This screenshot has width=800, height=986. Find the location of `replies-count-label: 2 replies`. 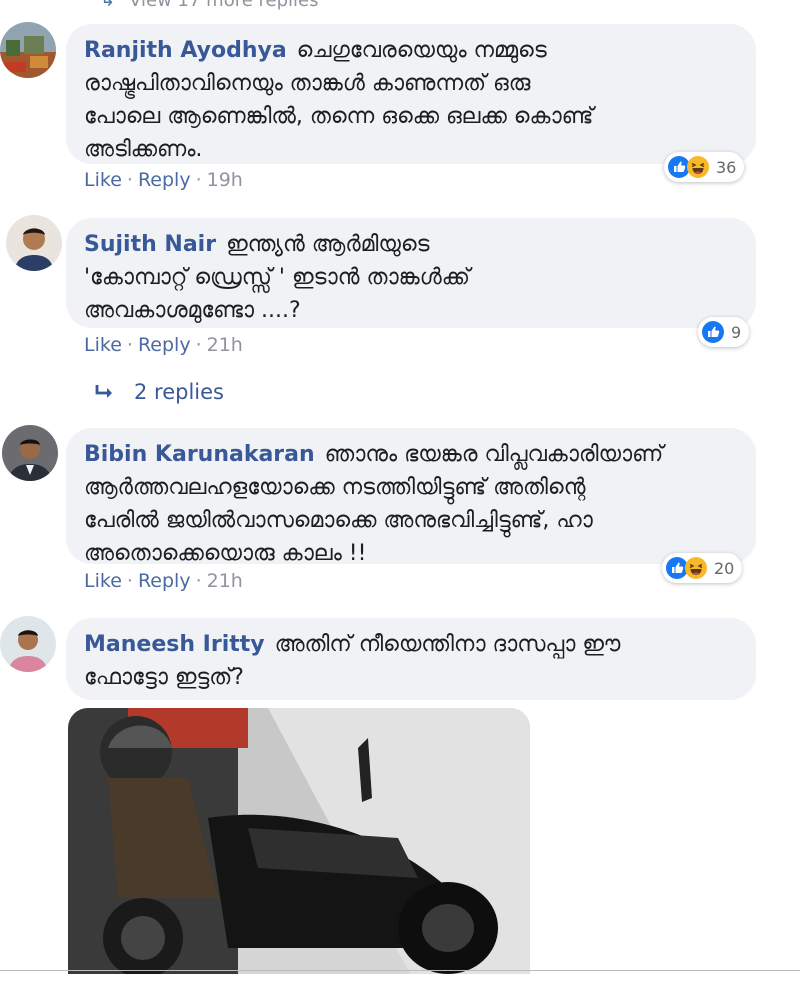

replies-count-label: 2 replies is located at coordinates (179, 392).